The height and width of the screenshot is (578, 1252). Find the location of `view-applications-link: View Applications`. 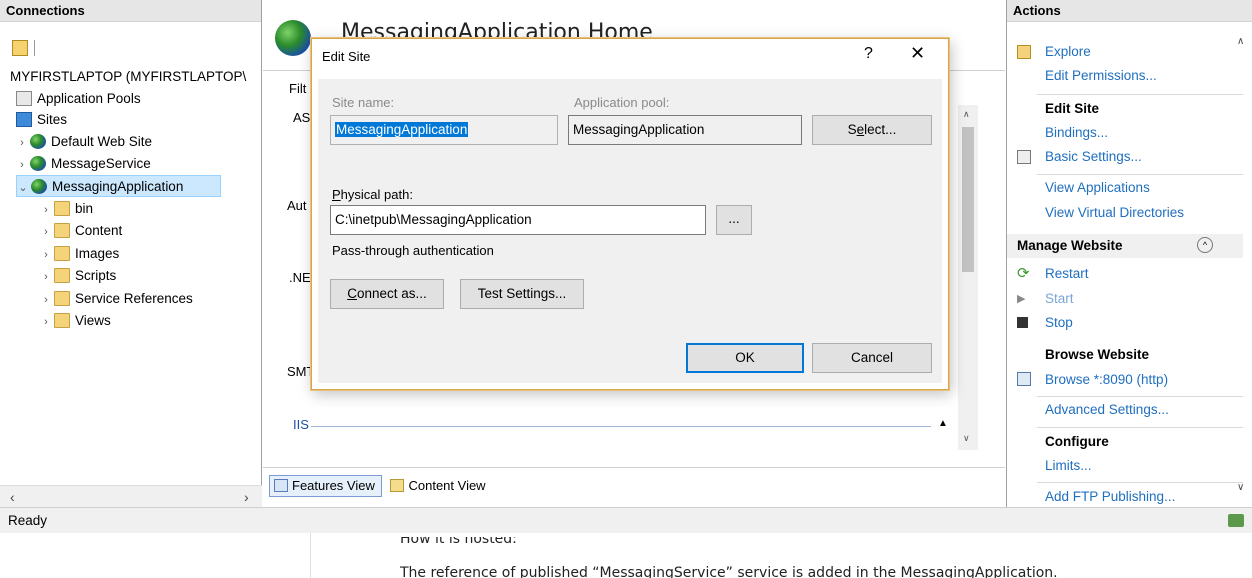

view-applications-link: View Applications is located at coordinates (1097, 187).